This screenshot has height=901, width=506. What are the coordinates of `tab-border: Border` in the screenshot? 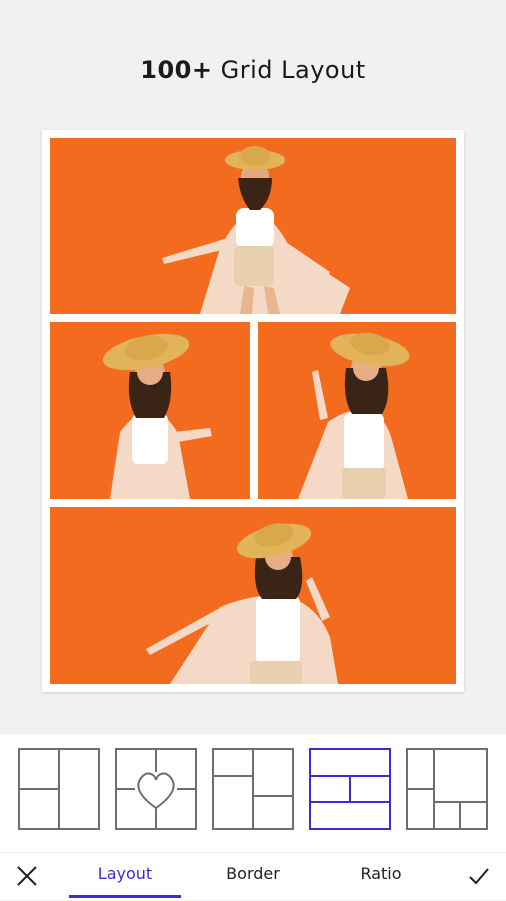 It's located at (253, 876).